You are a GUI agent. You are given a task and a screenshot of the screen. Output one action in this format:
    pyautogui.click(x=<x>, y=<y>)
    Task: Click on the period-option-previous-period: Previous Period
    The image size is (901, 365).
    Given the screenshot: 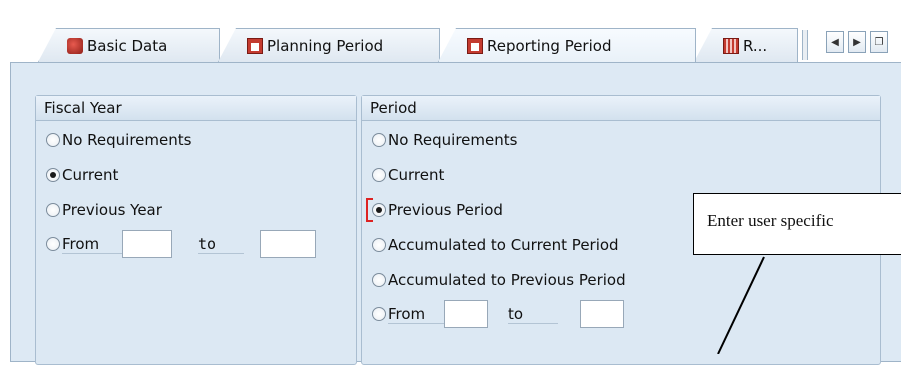 What is the action you would take?
    pyautogui.click(x=437, y=210)
    